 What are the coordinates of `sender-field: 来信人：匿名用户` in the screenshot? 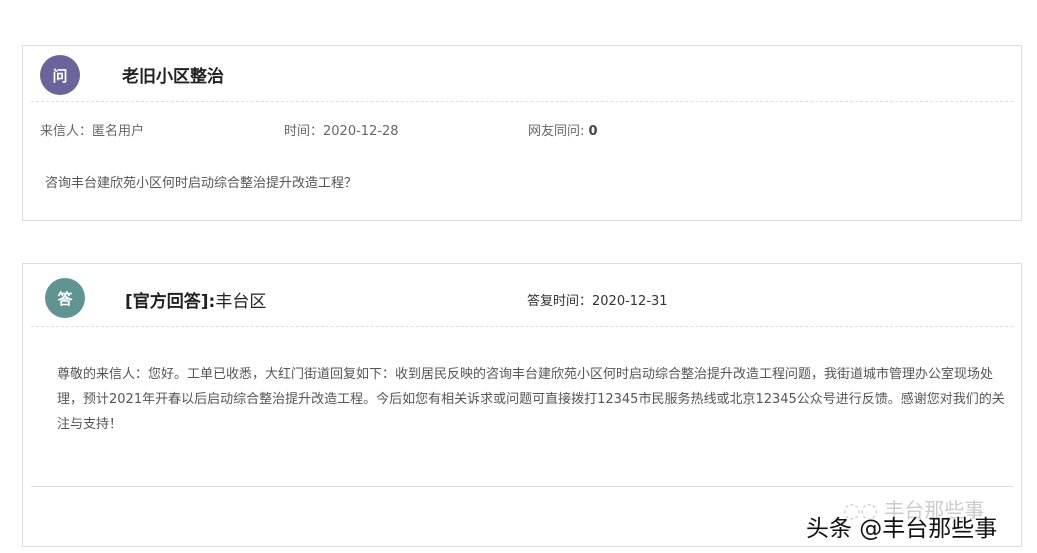 It's located at (92, 129).